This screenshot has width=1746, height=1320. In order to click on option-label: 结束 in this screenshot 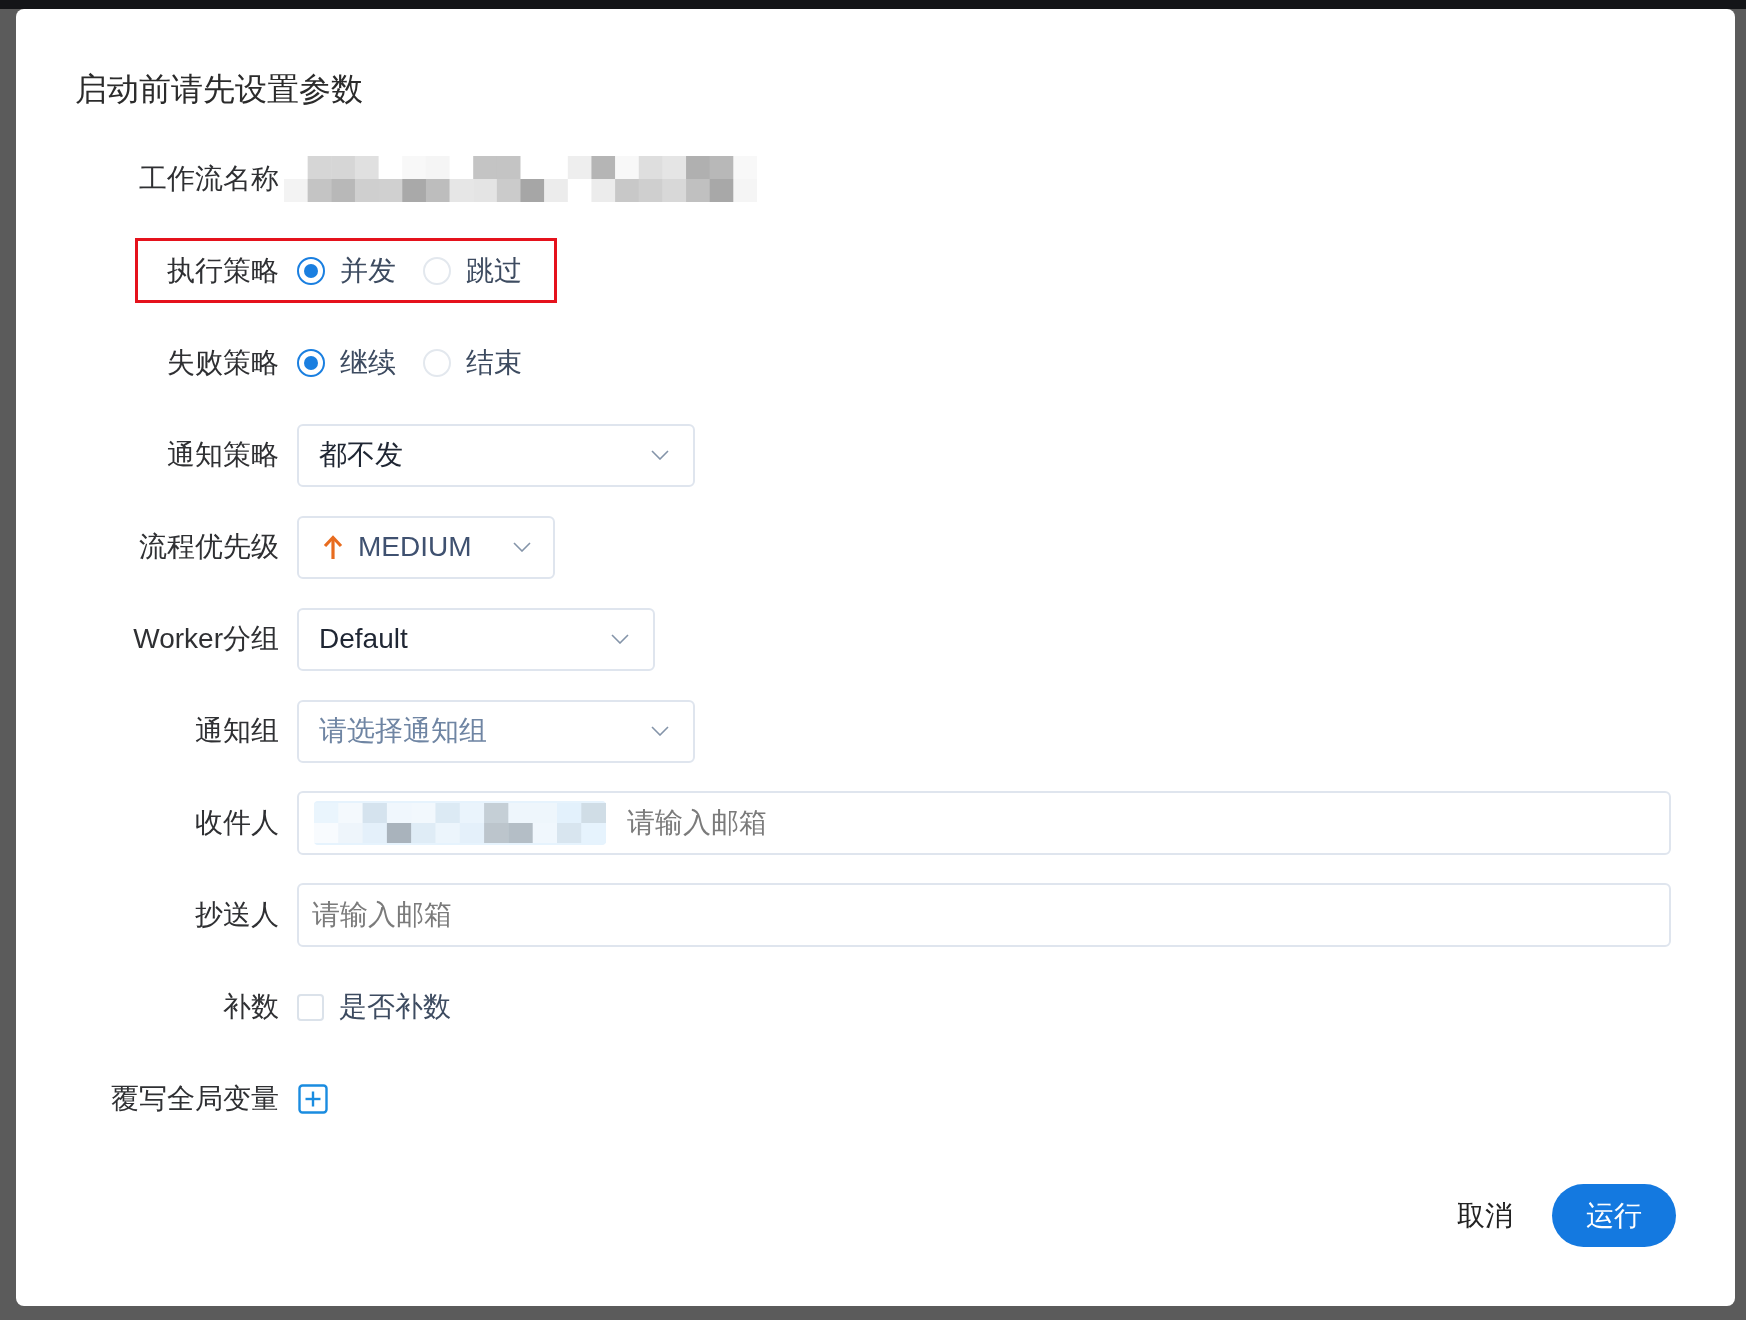, I will do `click(494, 363)`.